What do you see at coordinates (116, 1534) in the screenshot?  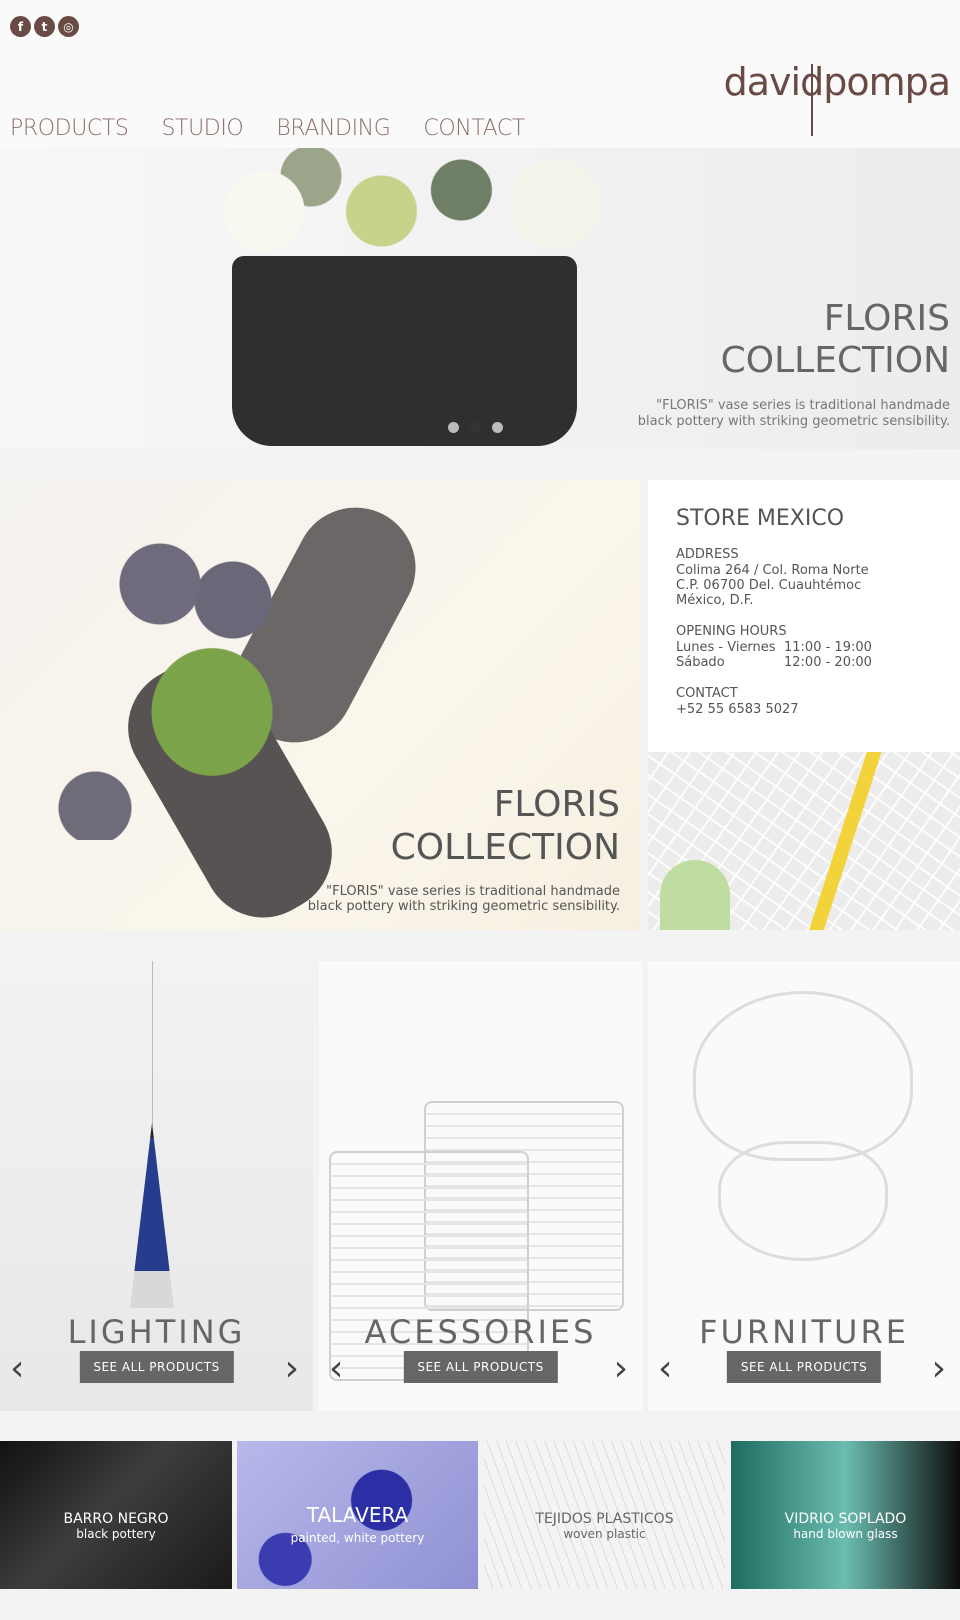 I see `tile-subtitle: black pottery` at bounding box center [116, 1534].